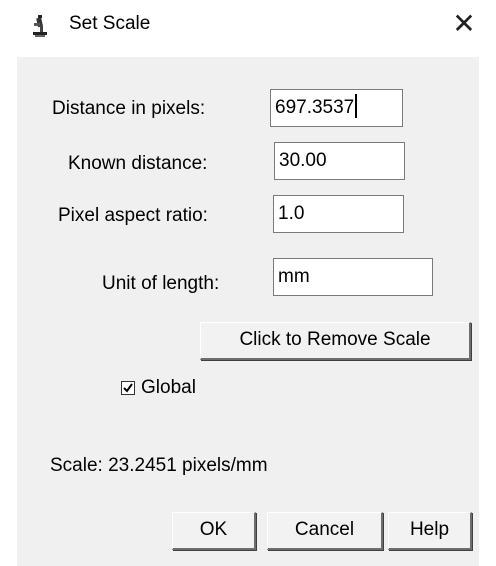  What do you see at coordinates (335, 341) in the screenshot?
I see `remove-scale-button: Click to Remove Scale` at bounding box center [335, 341].